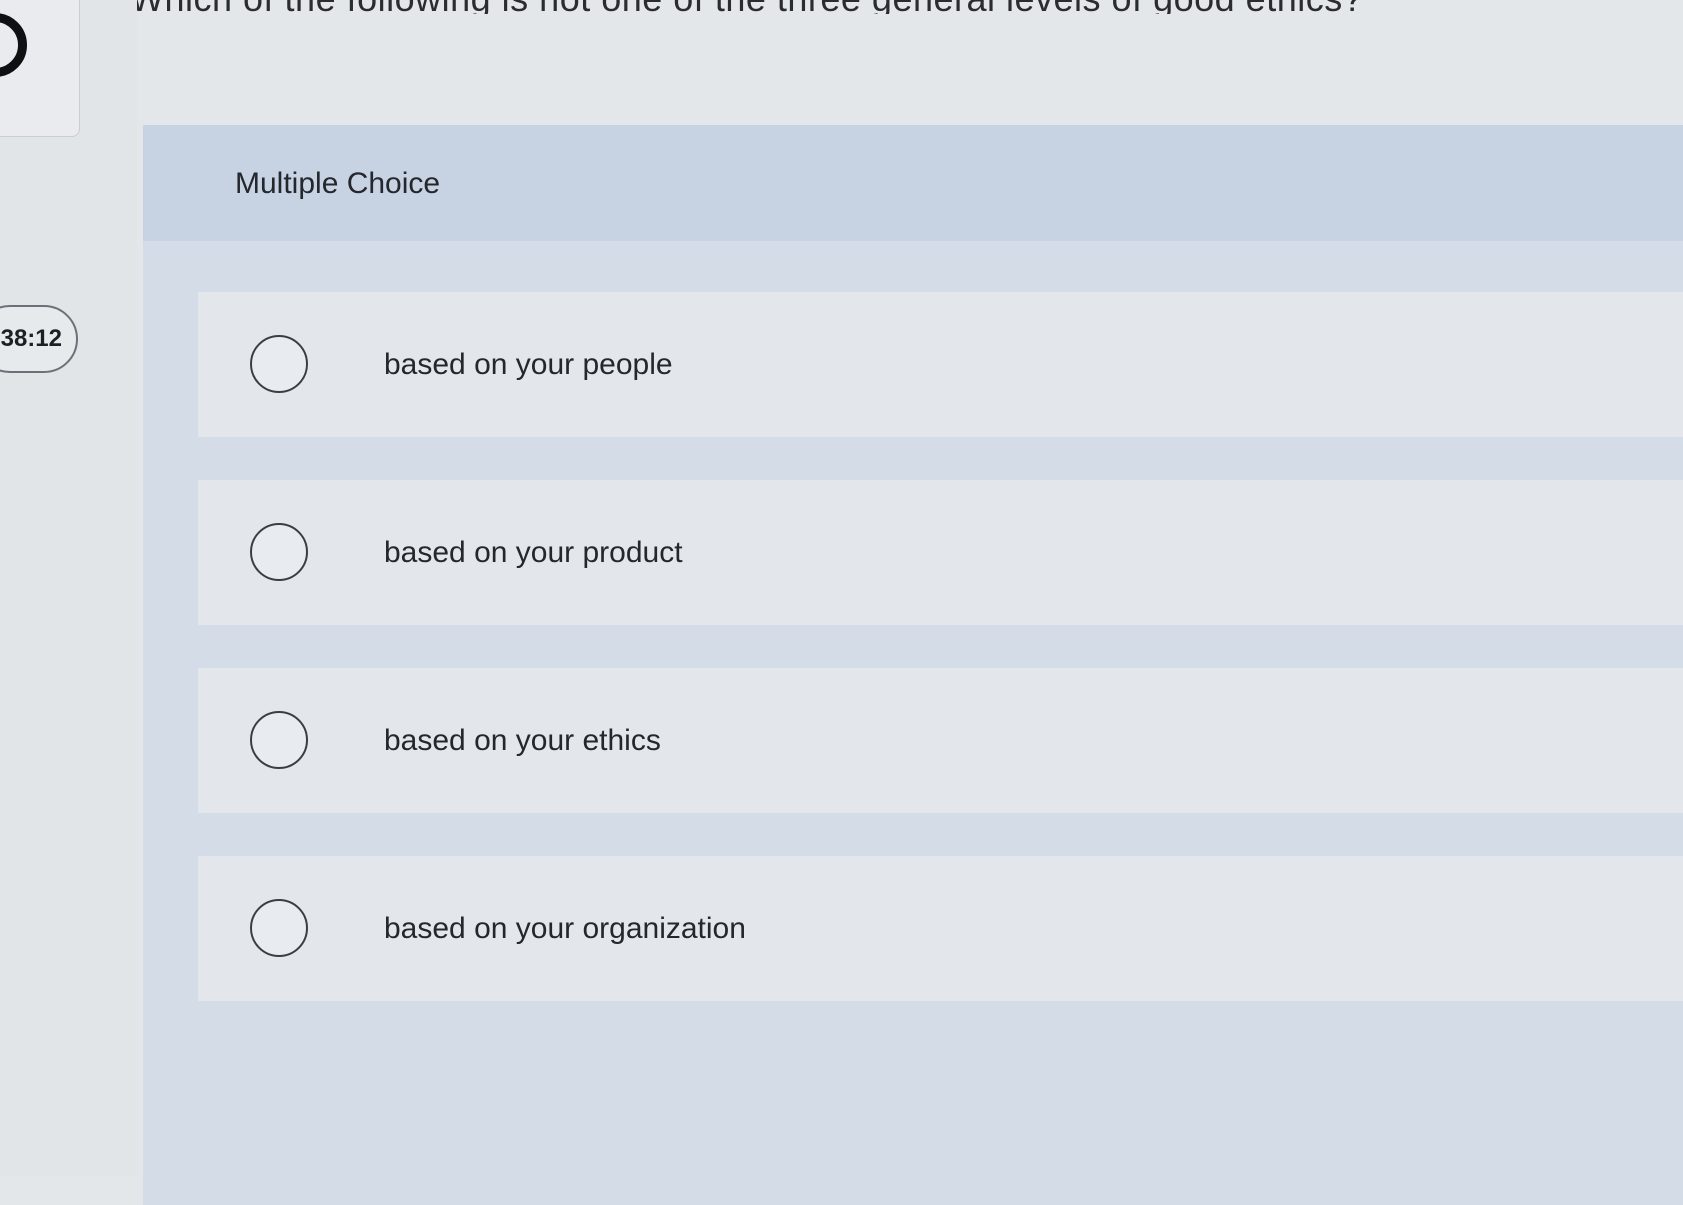  I want to click on card-header: Multiple Choice, so click(913, 183).